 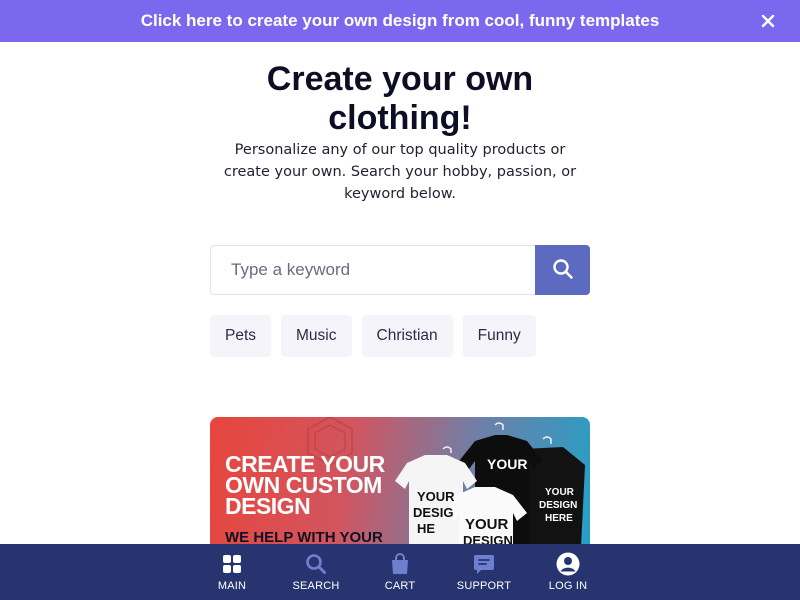 I want to click on shopping-bag-icon, so click(x=400, y=564).